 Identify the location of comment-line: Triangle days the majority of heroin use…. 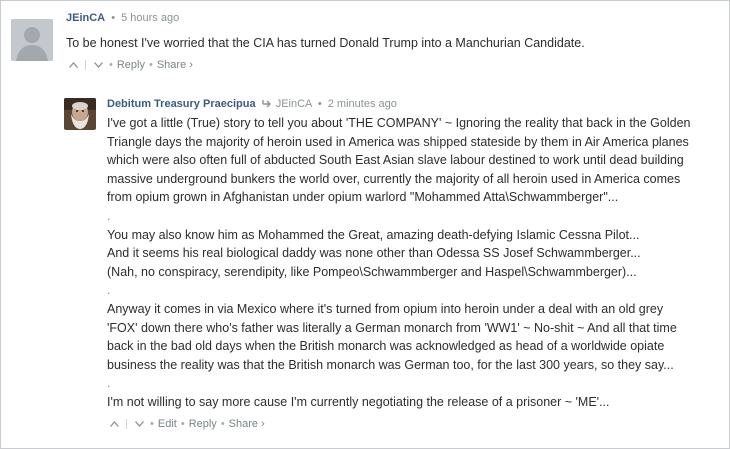
(398, 141).